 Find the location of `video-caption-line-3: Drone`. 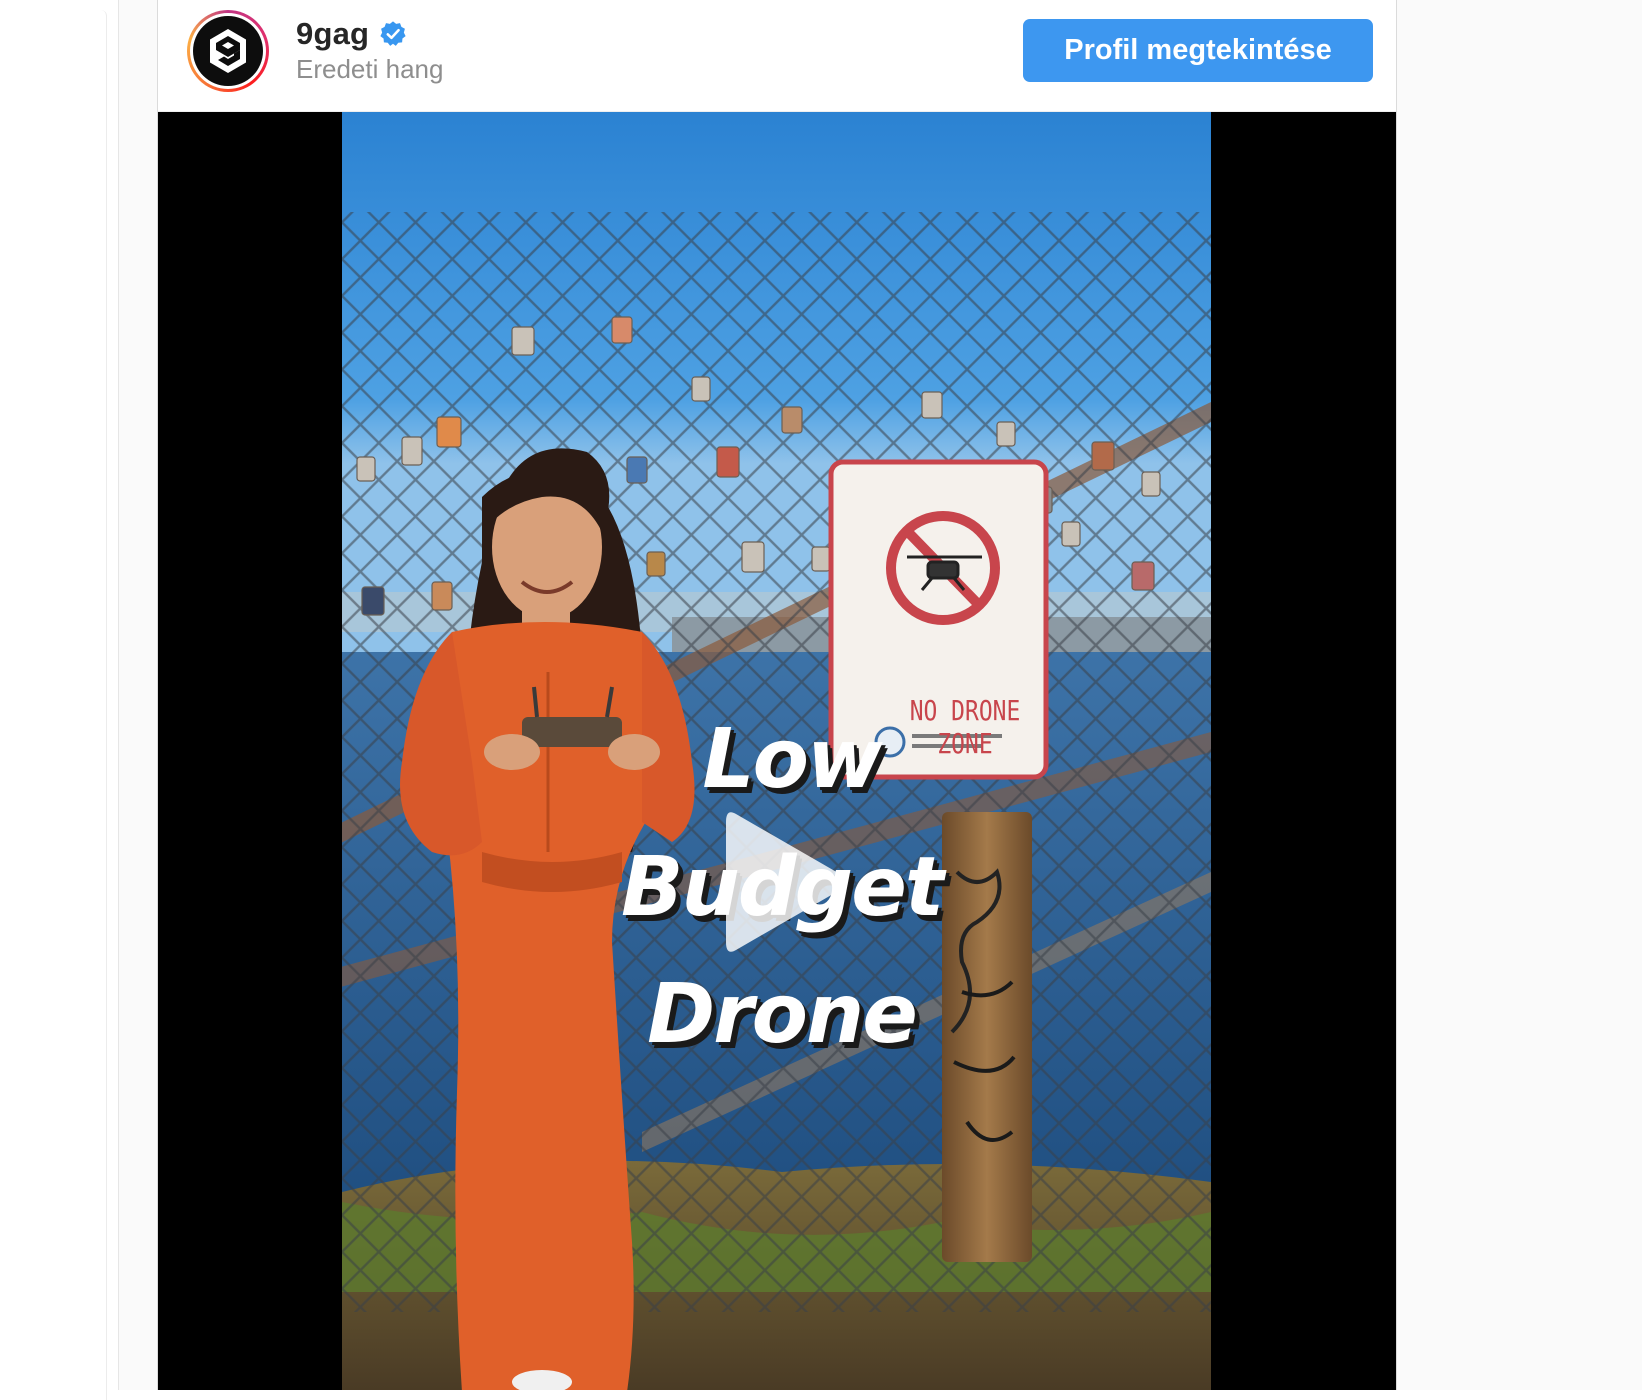

video-caption-line-3: Drone is located at coordinates (782, 1014).